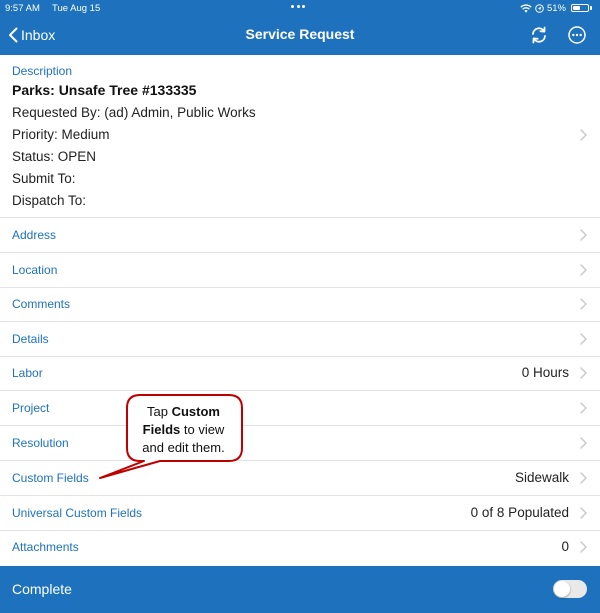 This screenshot has height=613, width=600. Describe the element at coordinates (183, 447) in the screenshot. I see `callout-text-3: and edit them.` at that location.